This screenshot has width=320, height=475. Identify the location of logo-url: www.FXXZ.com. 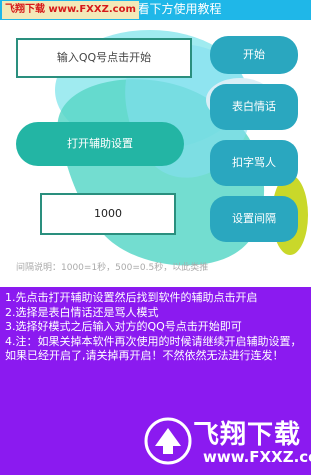
(261, 457).